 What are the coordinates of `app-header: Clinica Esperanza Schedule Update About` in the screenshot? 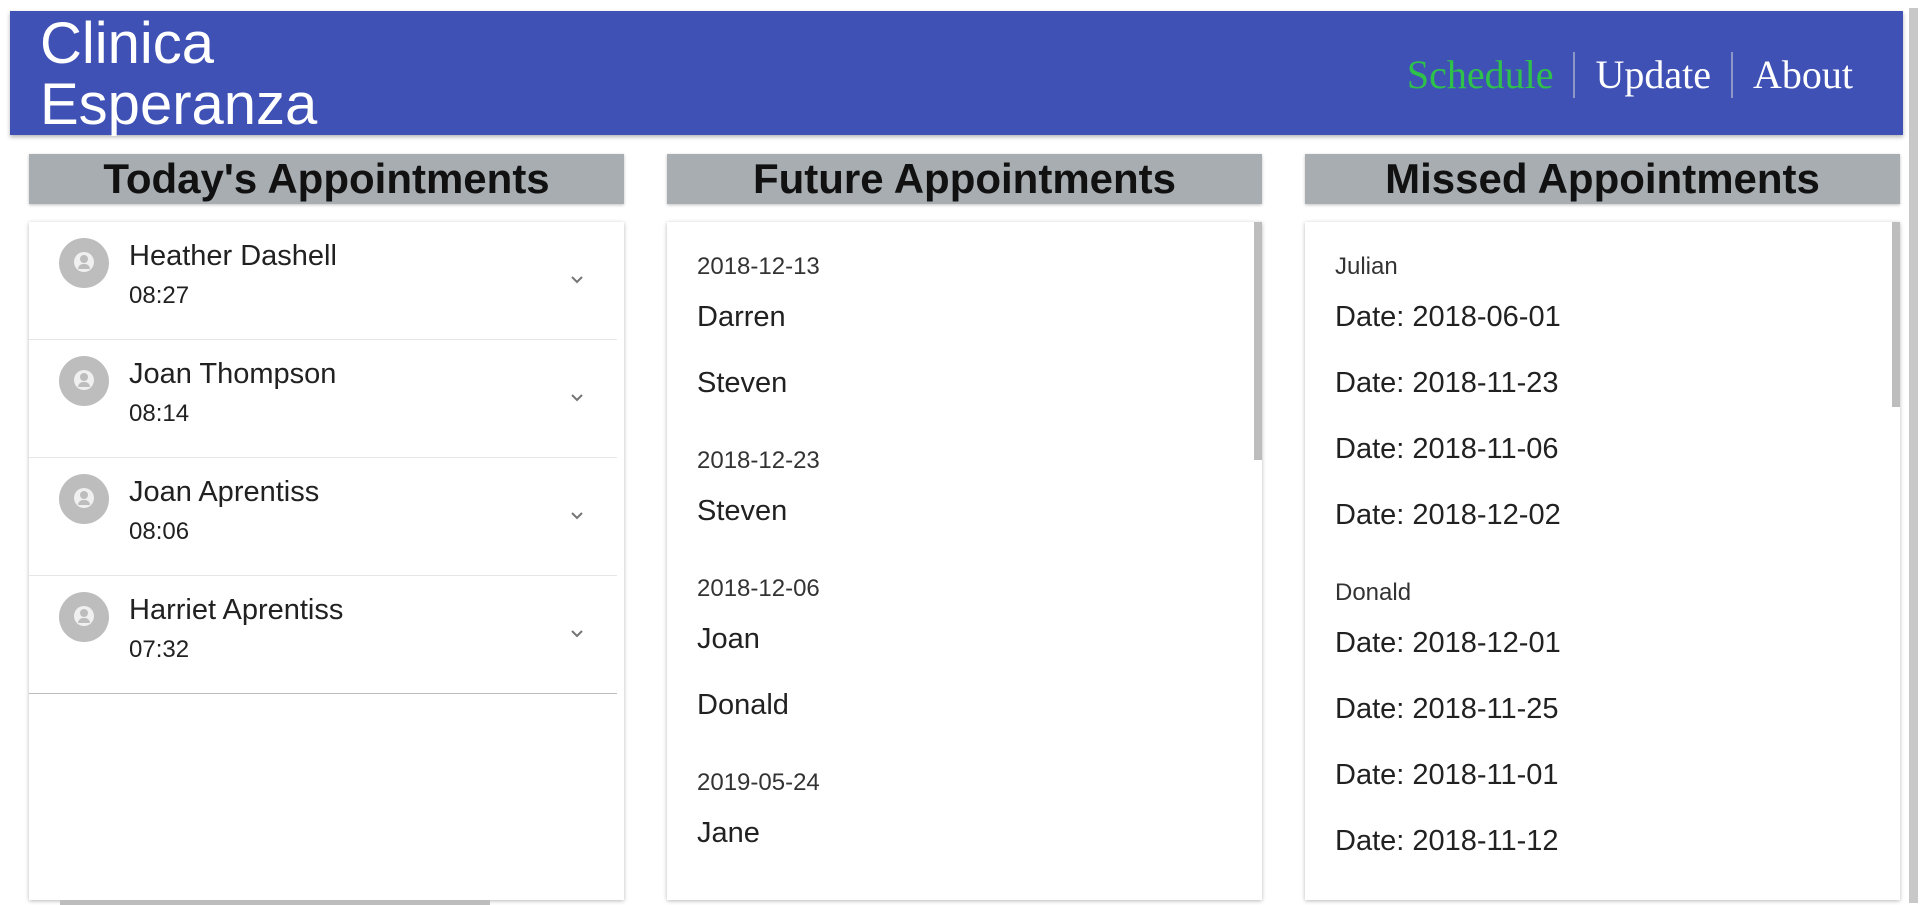 It's located at (956, 73).